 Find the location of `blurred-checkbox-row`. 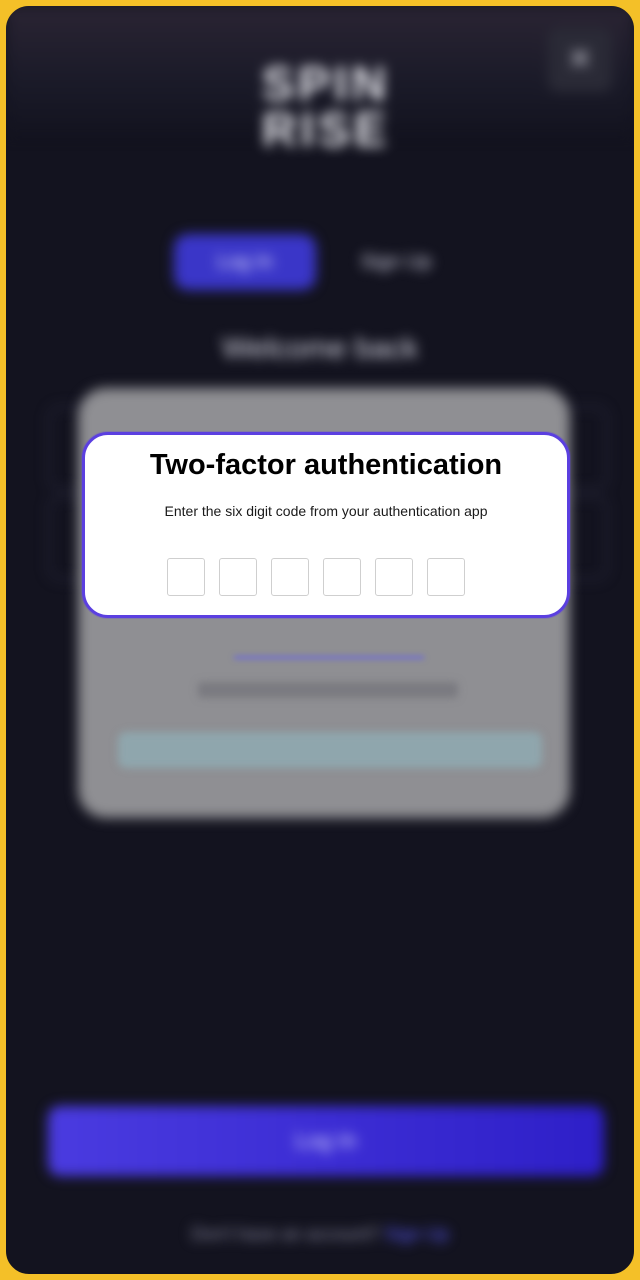

blurred-checkbox-row is located at coordinates (328, 690).